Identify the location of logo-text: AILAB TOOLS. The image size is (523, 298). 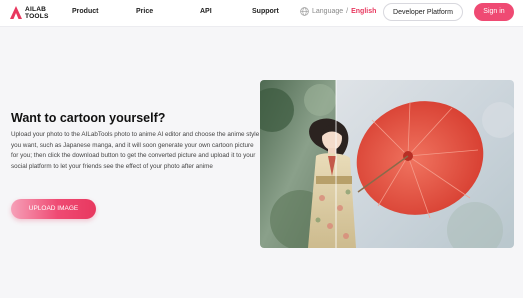
(37, 13).